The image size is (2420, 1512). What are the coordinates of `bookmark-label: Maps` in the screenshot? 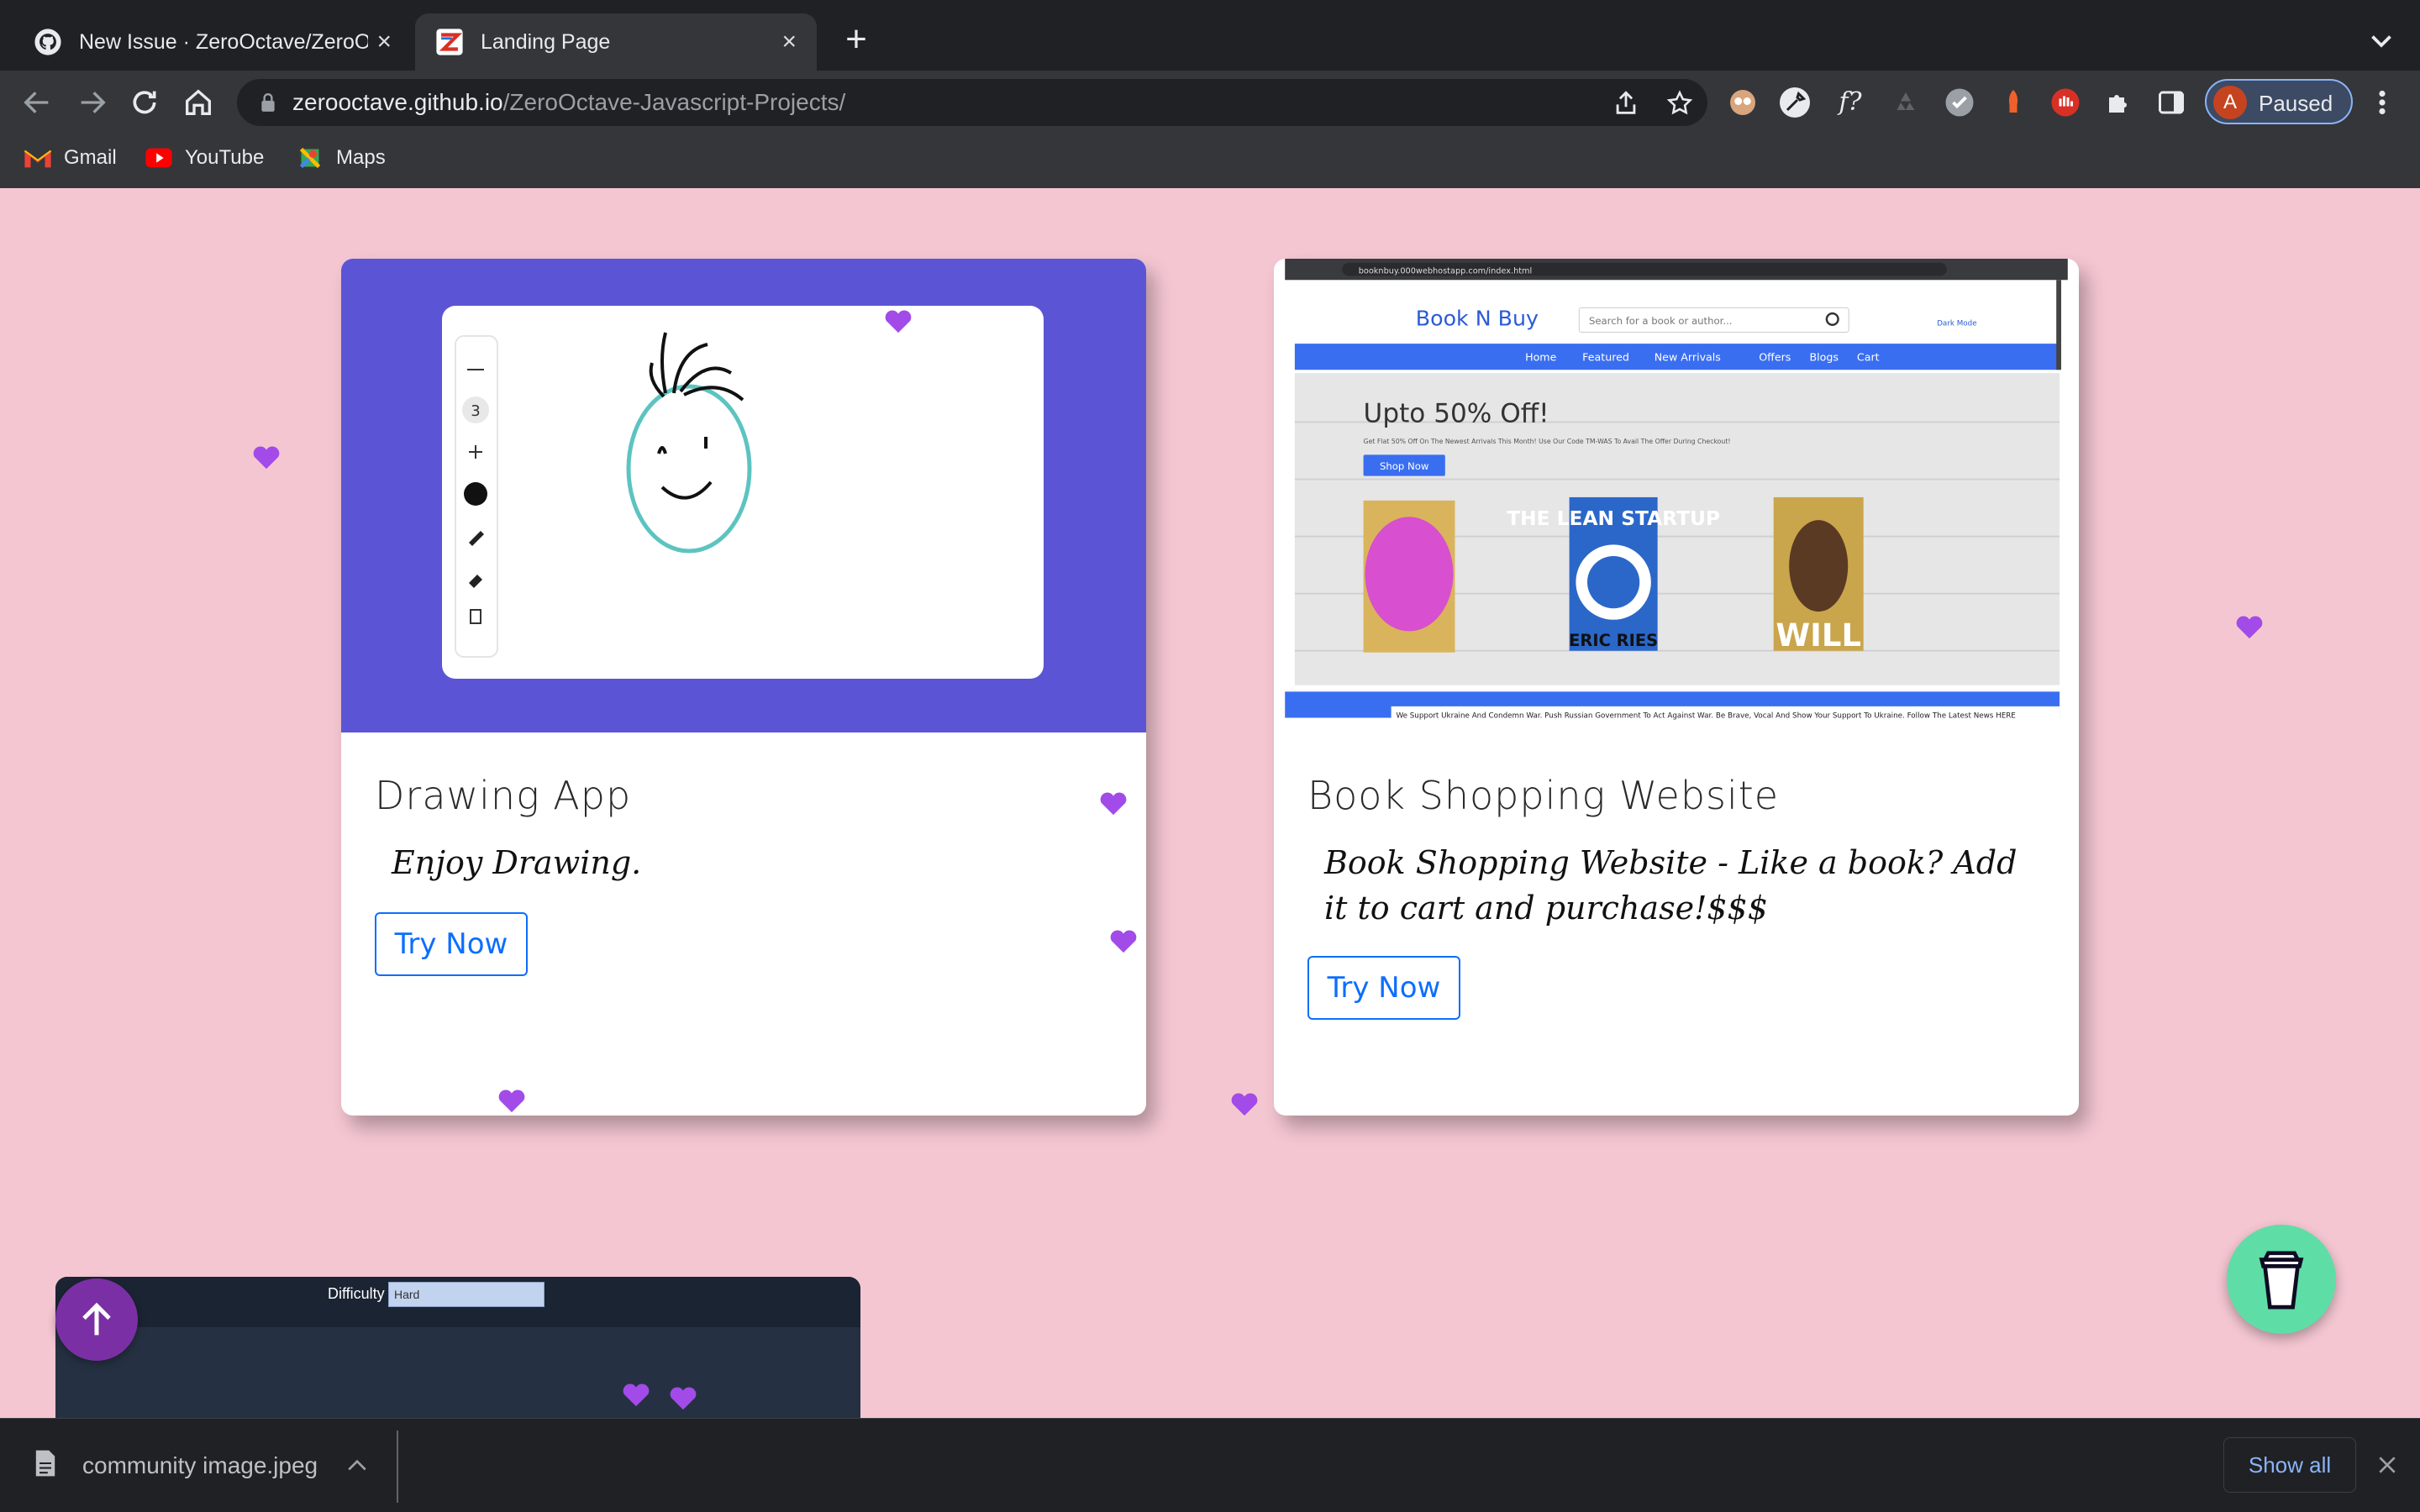 It's located at (361, 157).